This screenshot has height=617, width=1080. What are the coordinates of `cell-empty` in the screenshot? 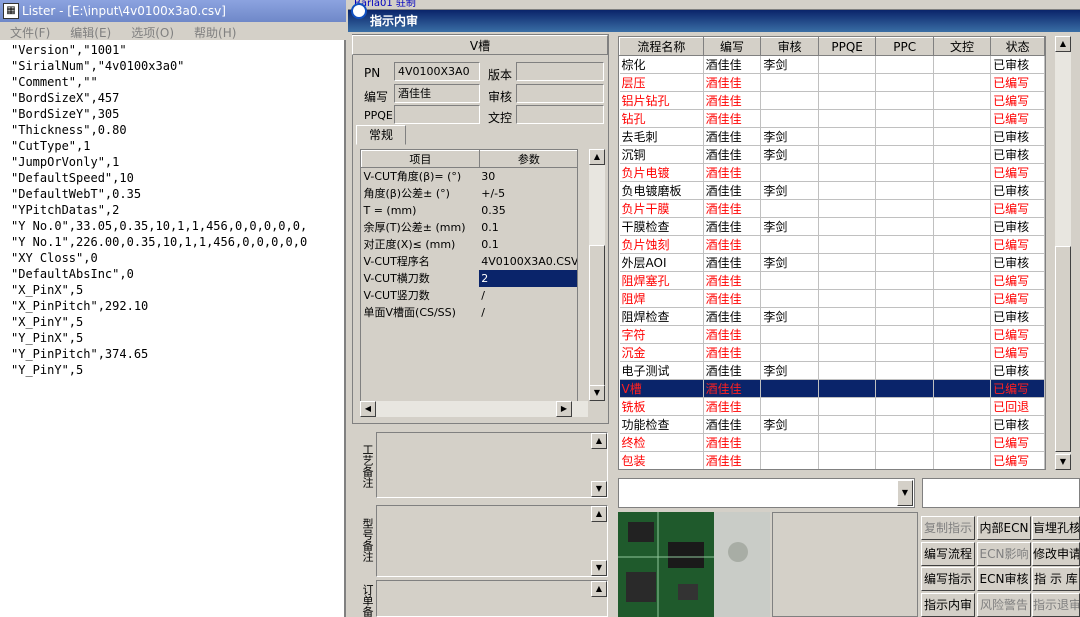 It's located at (962, 118).